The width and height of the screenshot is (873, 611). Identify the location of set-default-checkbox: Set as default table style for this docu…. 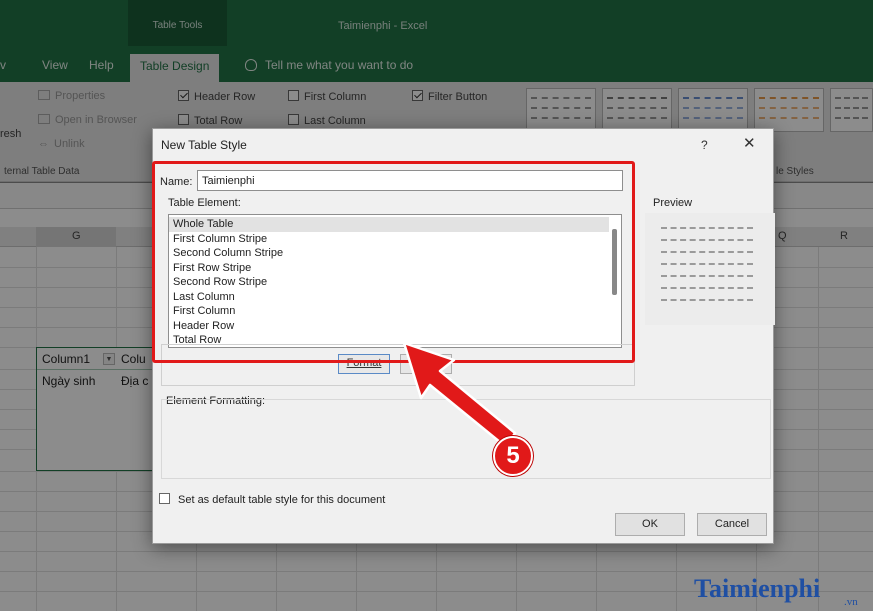
(272, 499).